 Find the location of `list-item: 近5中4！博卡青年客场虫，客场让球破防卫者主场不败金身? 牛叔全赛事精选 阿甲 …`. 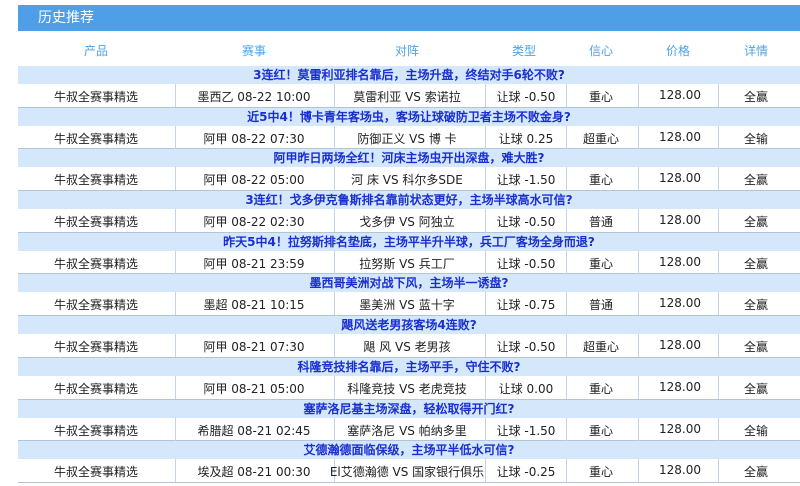

list-item: 近5中4！博卡青年客场虫，客场让球破防卫者主场不败金身? 牛叔全赛事精选 阿甲 … is located at coordinates (409, 128).